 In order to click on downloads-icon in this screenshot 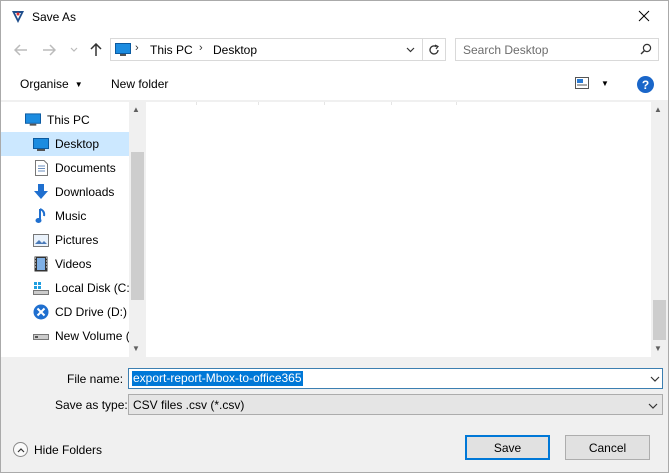, I will do `click(41, 192)`.